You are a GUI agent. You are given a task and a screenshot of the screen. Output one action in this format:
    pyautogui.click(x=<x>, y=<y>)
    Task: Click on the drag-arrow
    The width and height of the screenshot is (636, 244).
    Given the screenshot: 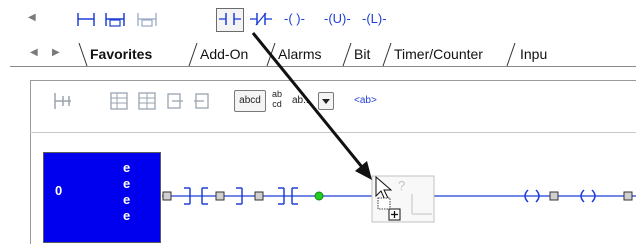 What is the action you would take?
    pyautogui.click(x=311, y=106)
    